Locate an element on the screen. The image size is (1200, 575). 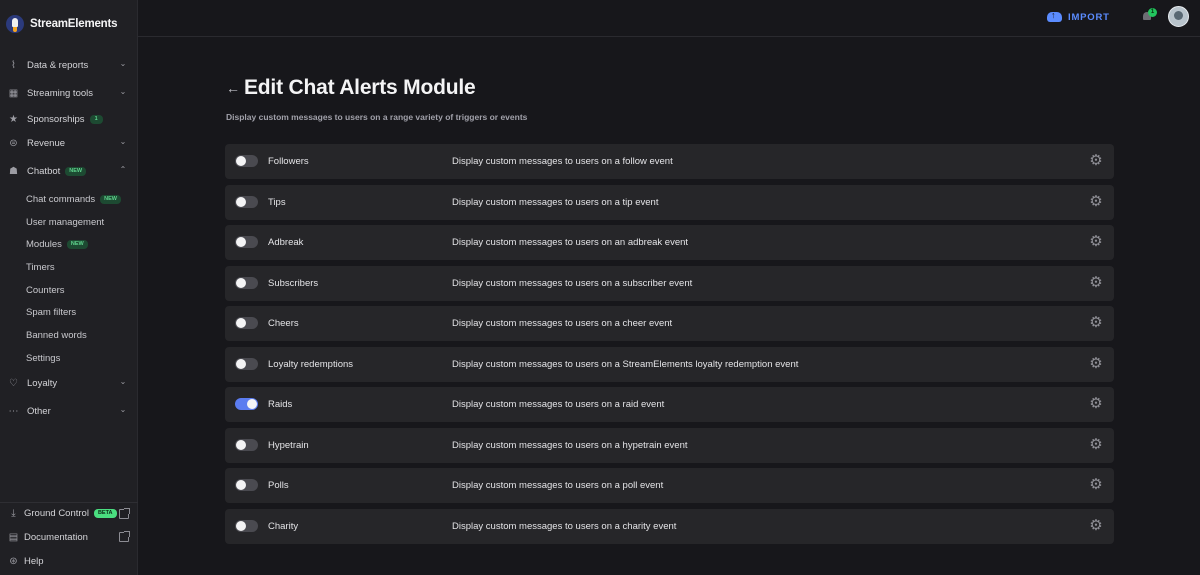
sidebar-subitem-banned-words: Banned words is located at coordinates (56, 335).